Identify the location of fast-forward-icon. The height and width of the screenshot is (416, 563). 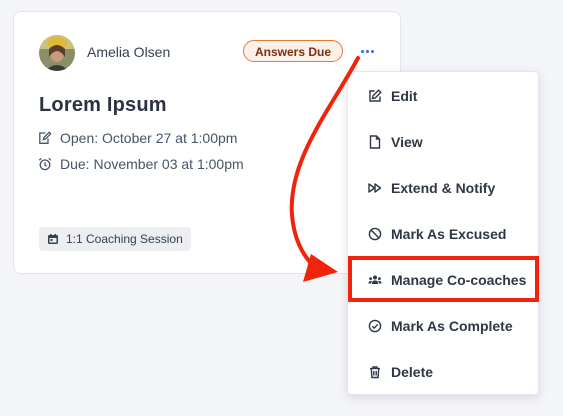
(375, 188).